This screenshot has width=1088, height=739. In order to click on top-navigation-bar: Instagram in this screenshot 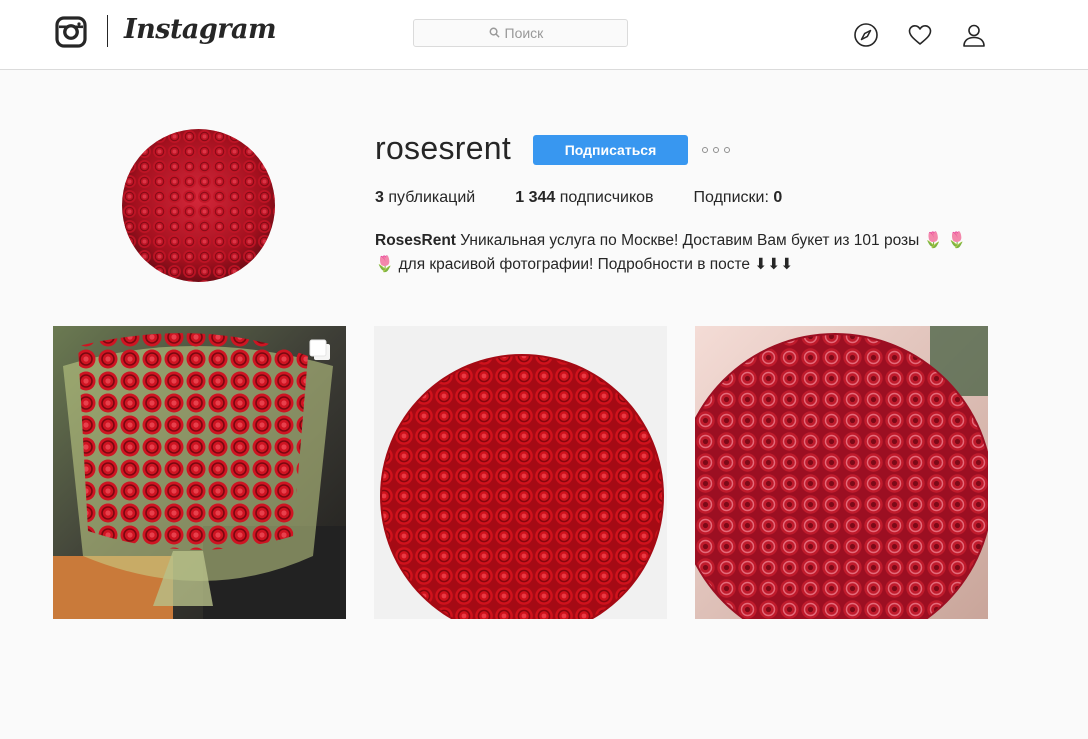, I will do `click(544, 35)`.